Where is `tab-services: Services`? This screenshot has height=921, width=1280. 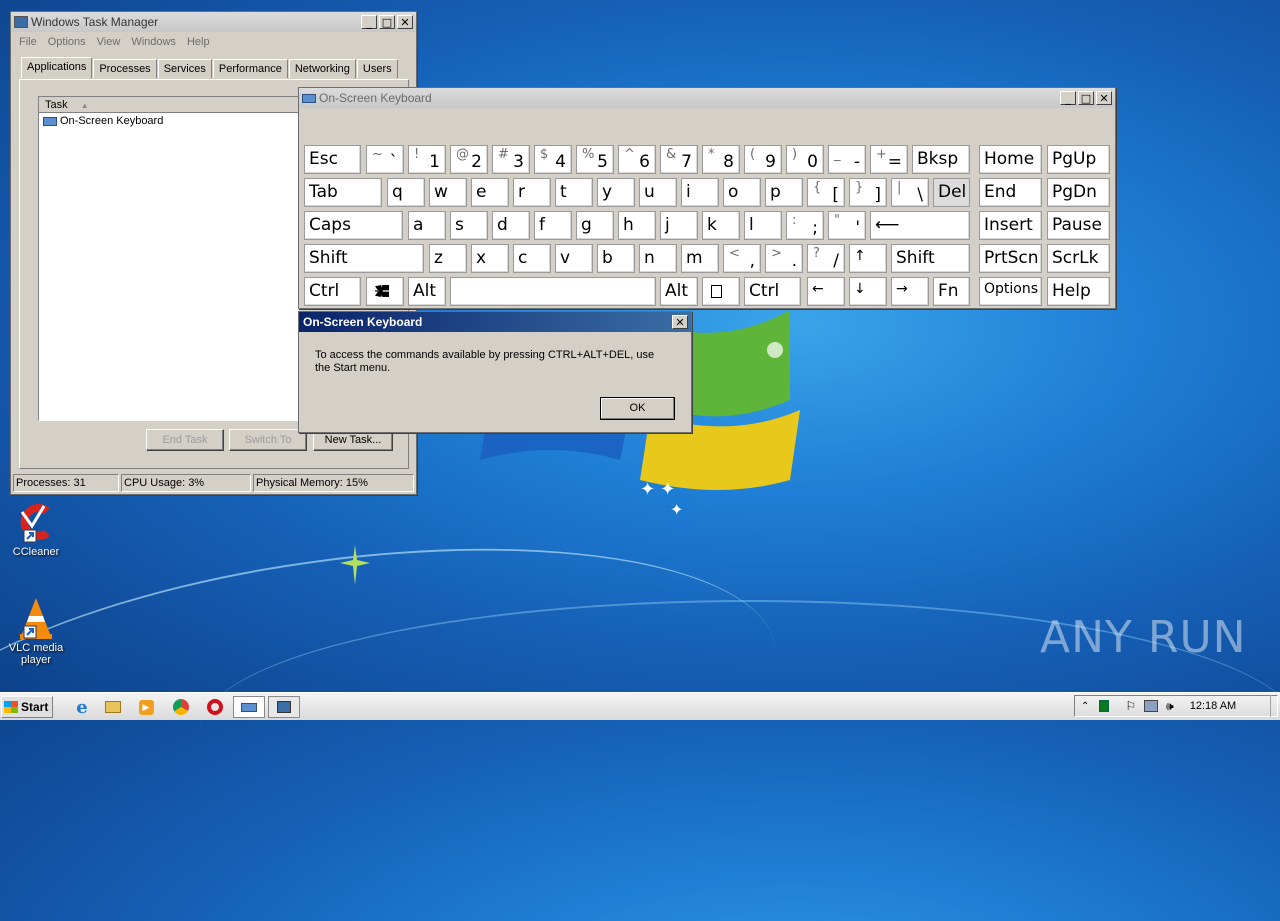
tab-services: Services is located at coordinates (184, 68).